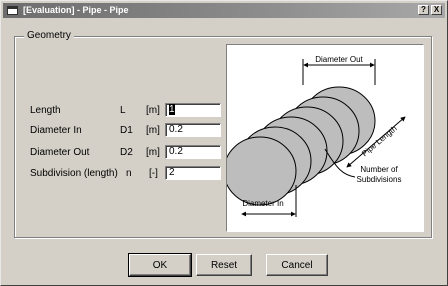  What do you see at coordinates (153, 130) in the screenshot?
I see `diameter-in-unit: [m]` at bounding box center [153, 130].